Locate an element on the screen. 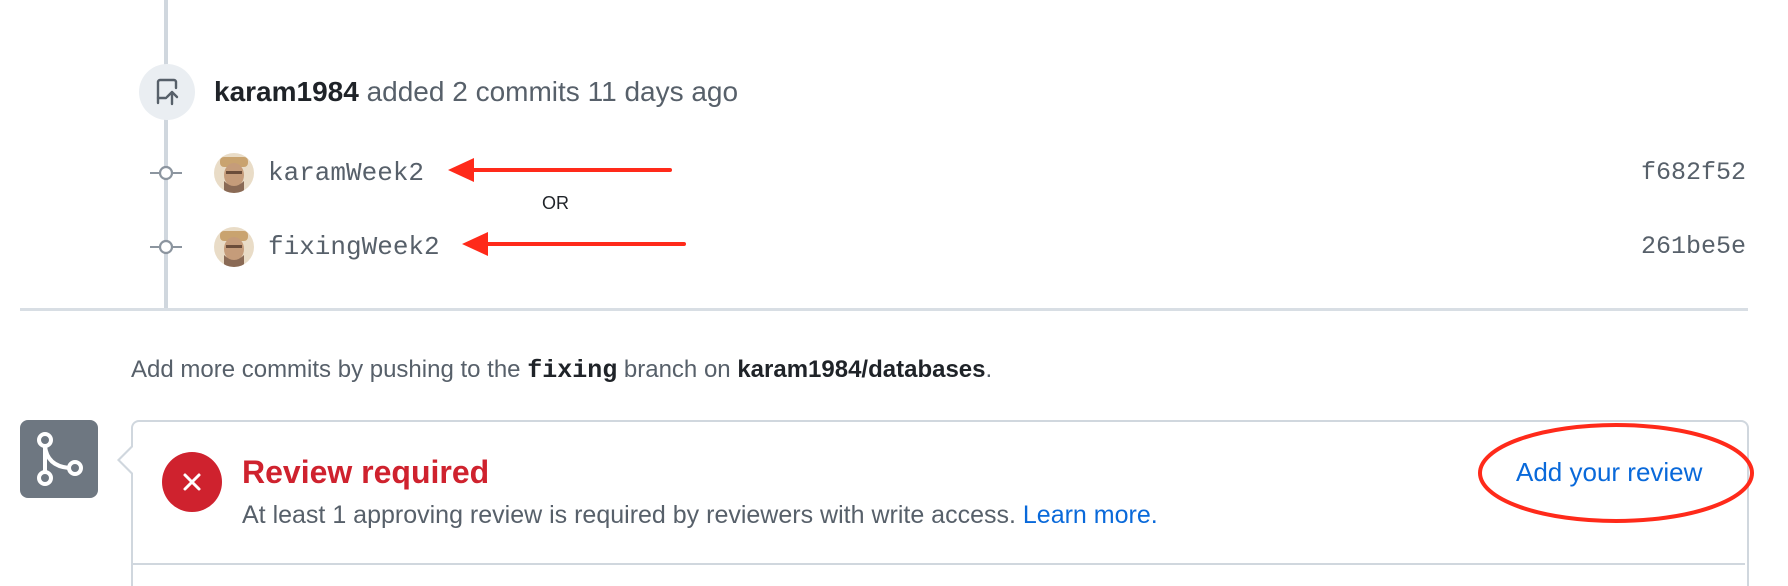 The height and width of the screenshot is (586, 1788). commit-message: karamWeek2 is located at coordinates (346, 173).